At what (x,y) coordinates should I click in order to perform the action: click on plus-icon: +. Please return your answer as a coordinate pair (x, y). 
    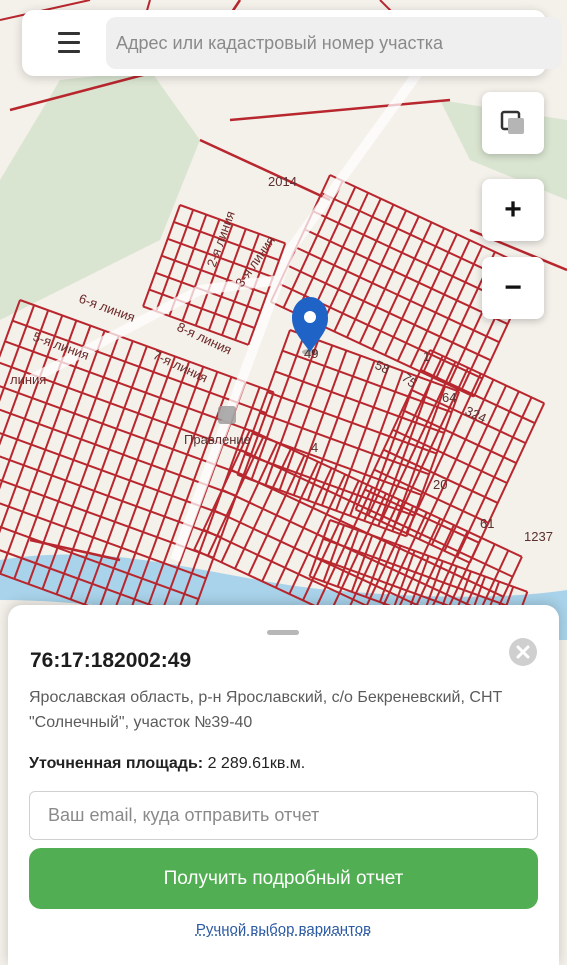
    Looking at the image, I should click on (513, 209).